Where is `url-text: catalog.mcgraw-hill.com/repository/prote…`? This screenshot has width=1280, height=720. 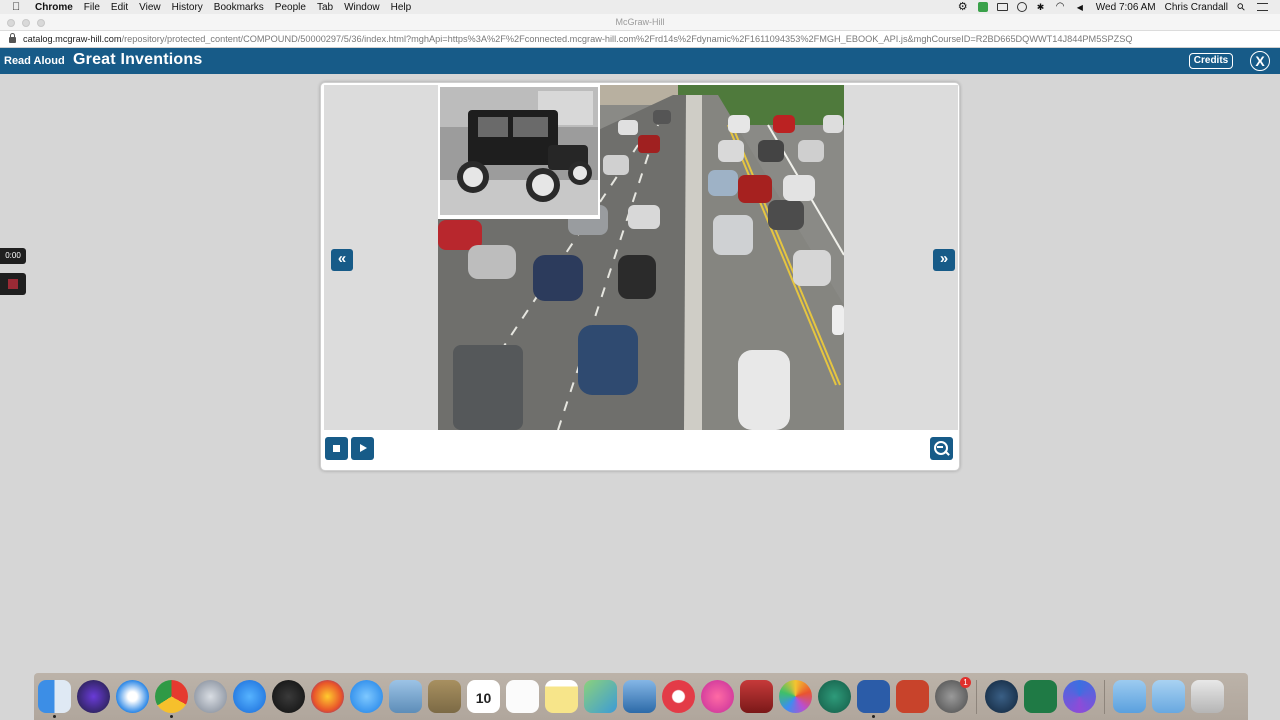 url-text: catalog.mcgraw-hill.com/repository/prote… is located at coordinates (577, 39).